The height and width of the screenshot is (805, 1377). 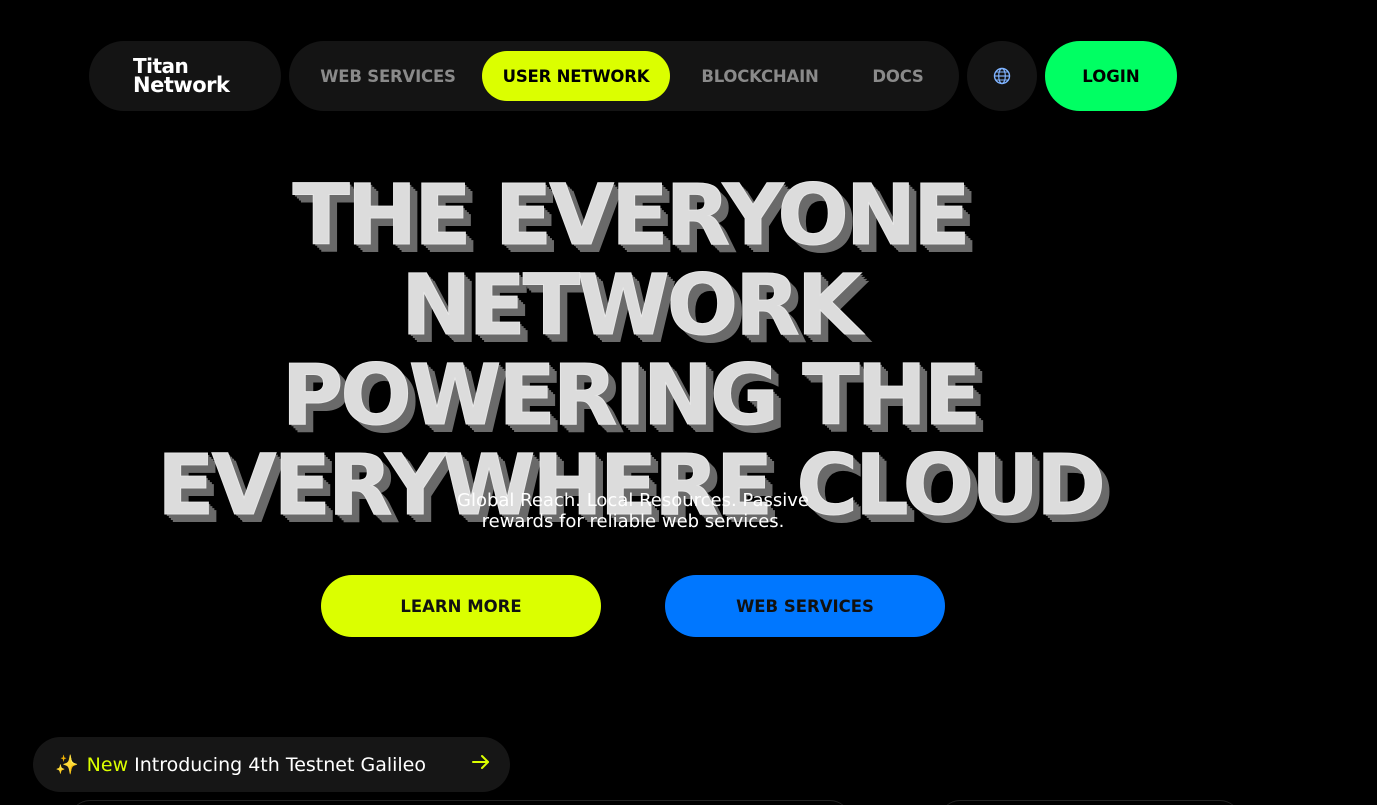 I want to click on hero-title-line: POWERING THE, so click(x=631, y=395).